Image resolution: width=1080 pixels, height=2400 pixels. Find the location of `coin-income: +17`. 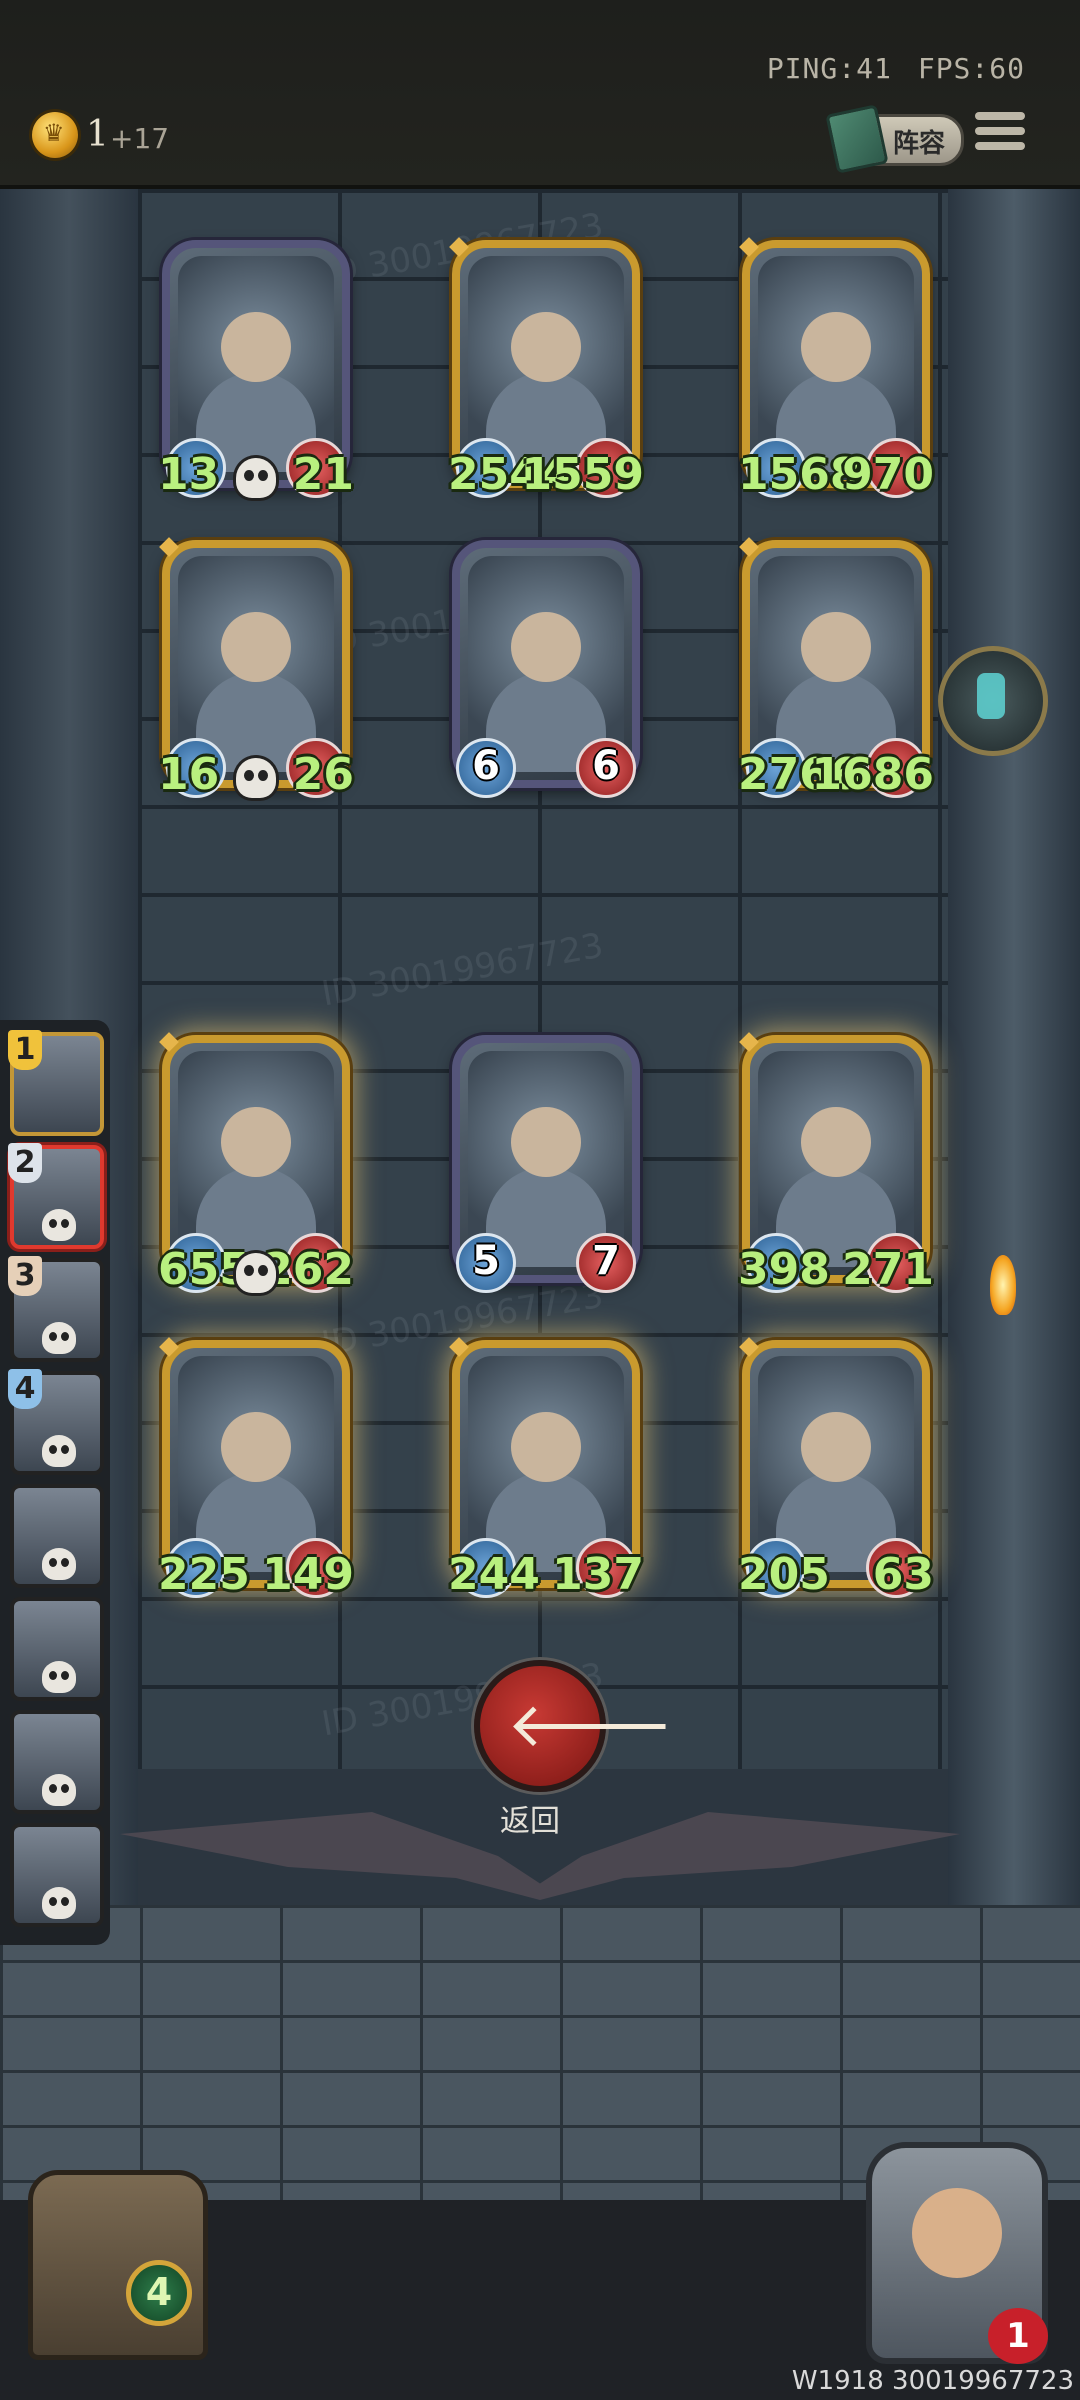

coin-income: +17 is located at coordinates (140, 138).